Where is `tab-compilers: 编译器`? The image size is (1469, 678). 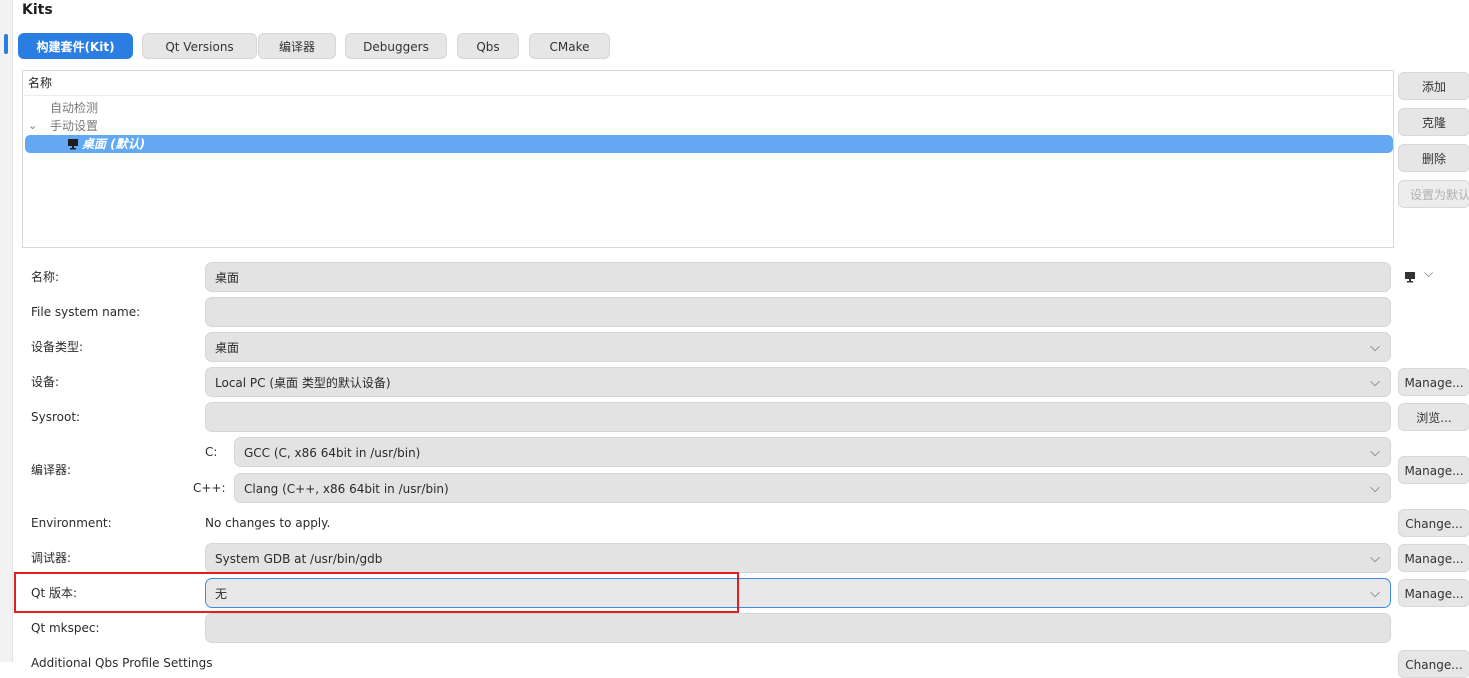 tab-compilers: 编译器 is located at coordinates (297, 46).